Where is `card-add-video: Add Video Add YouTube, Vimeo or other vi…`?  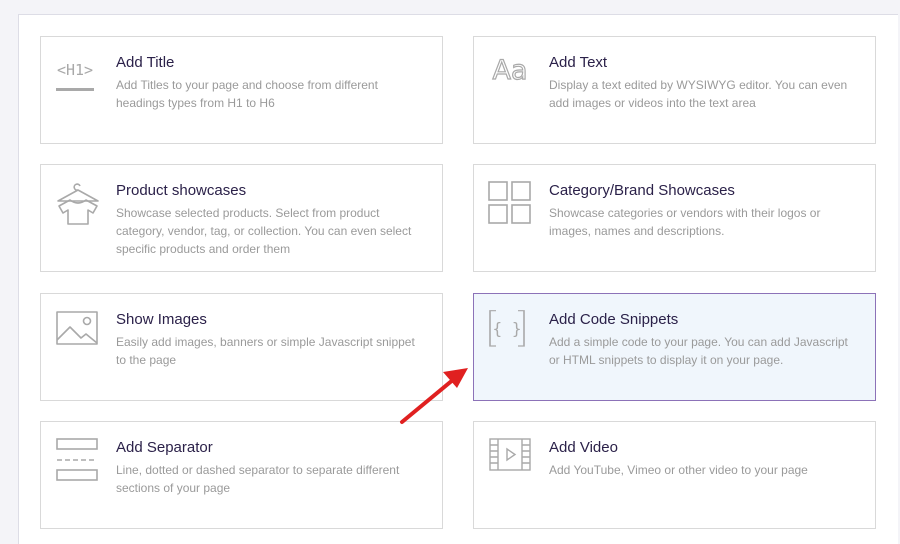 card-add-video: Add Video Add YouTube, Vimeo or other vi… is located at coordinates (674, 475).